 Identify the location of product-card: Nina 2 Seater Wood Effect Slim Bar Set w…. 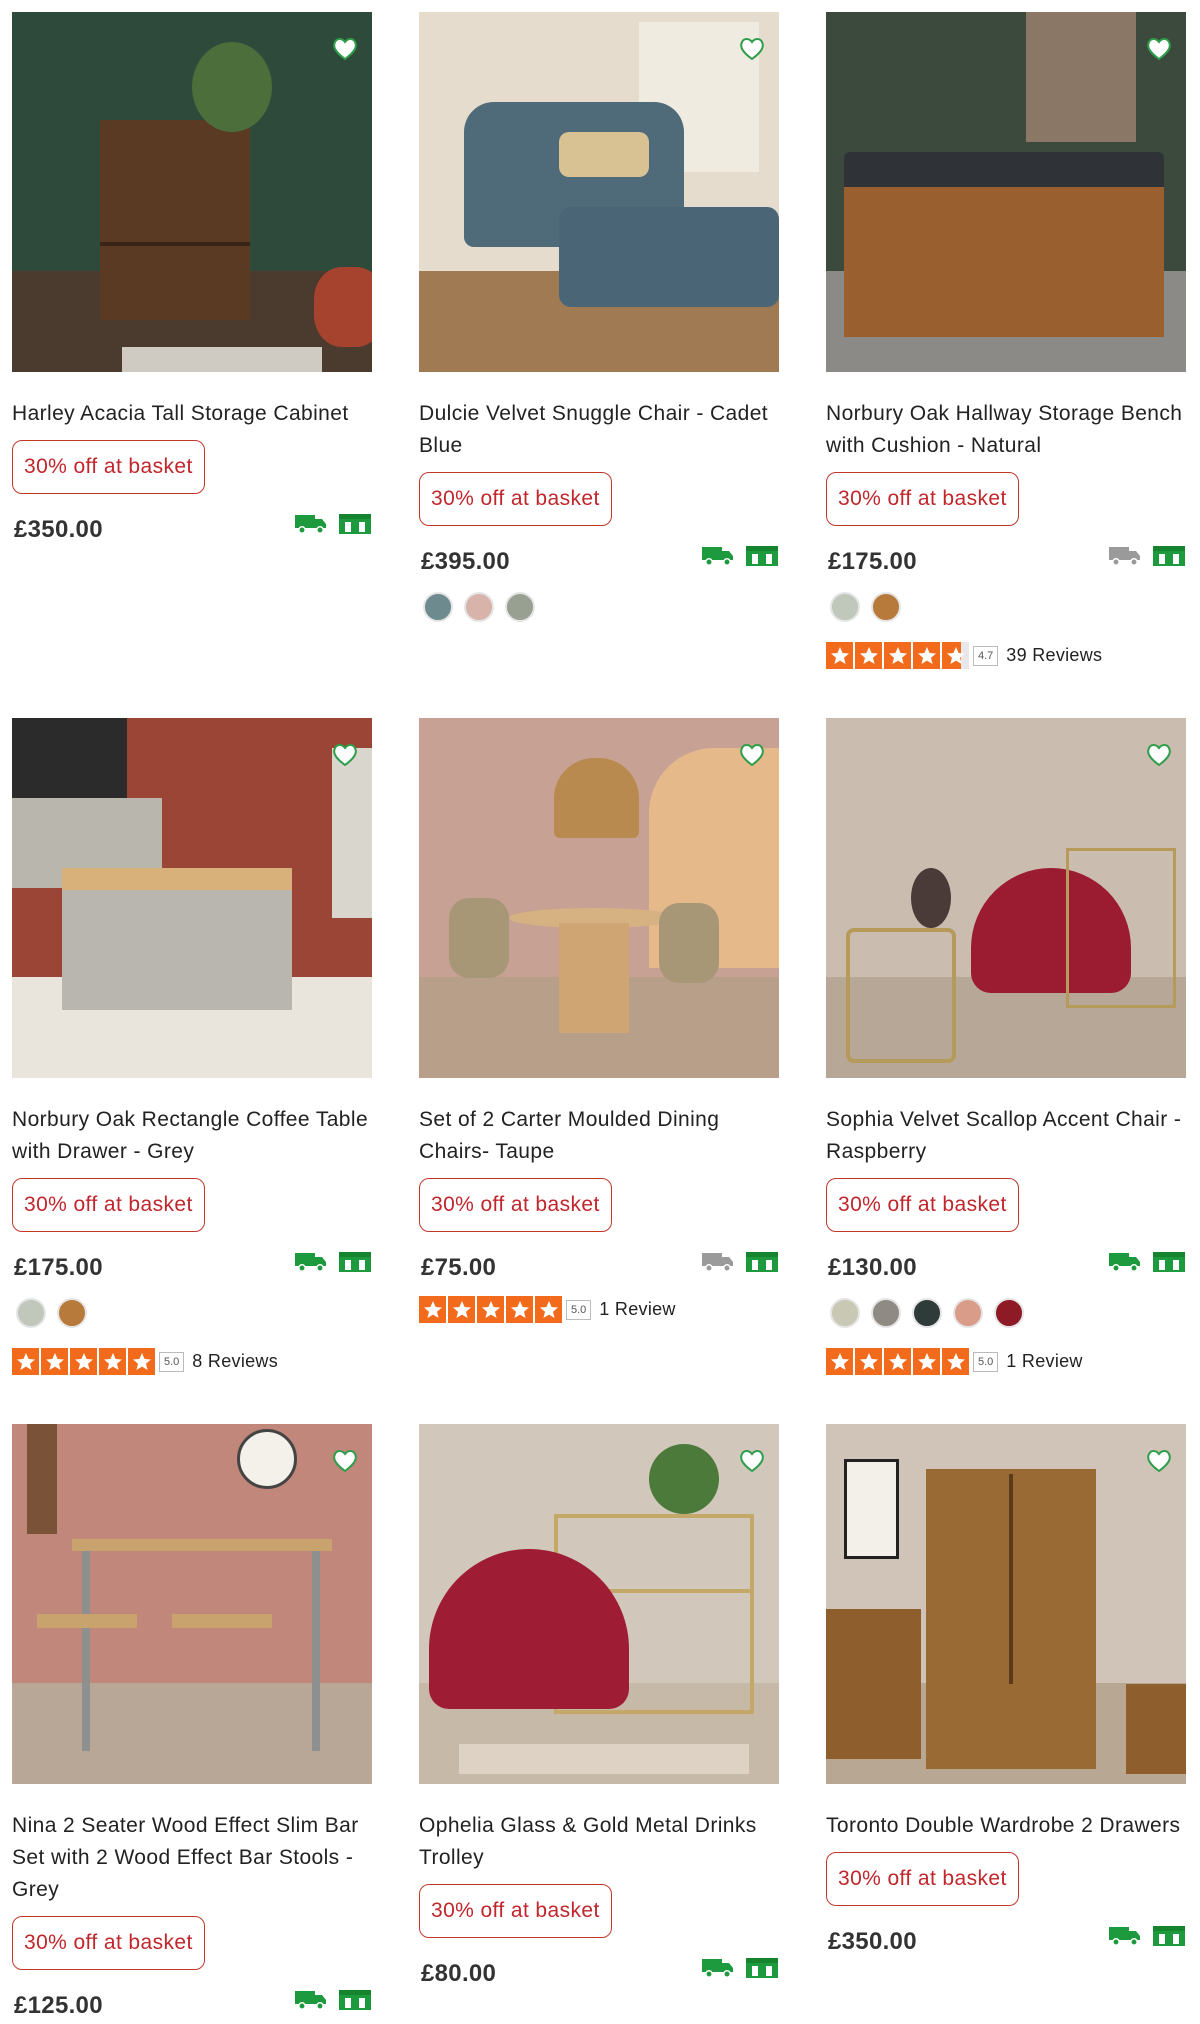
(192, 1724).